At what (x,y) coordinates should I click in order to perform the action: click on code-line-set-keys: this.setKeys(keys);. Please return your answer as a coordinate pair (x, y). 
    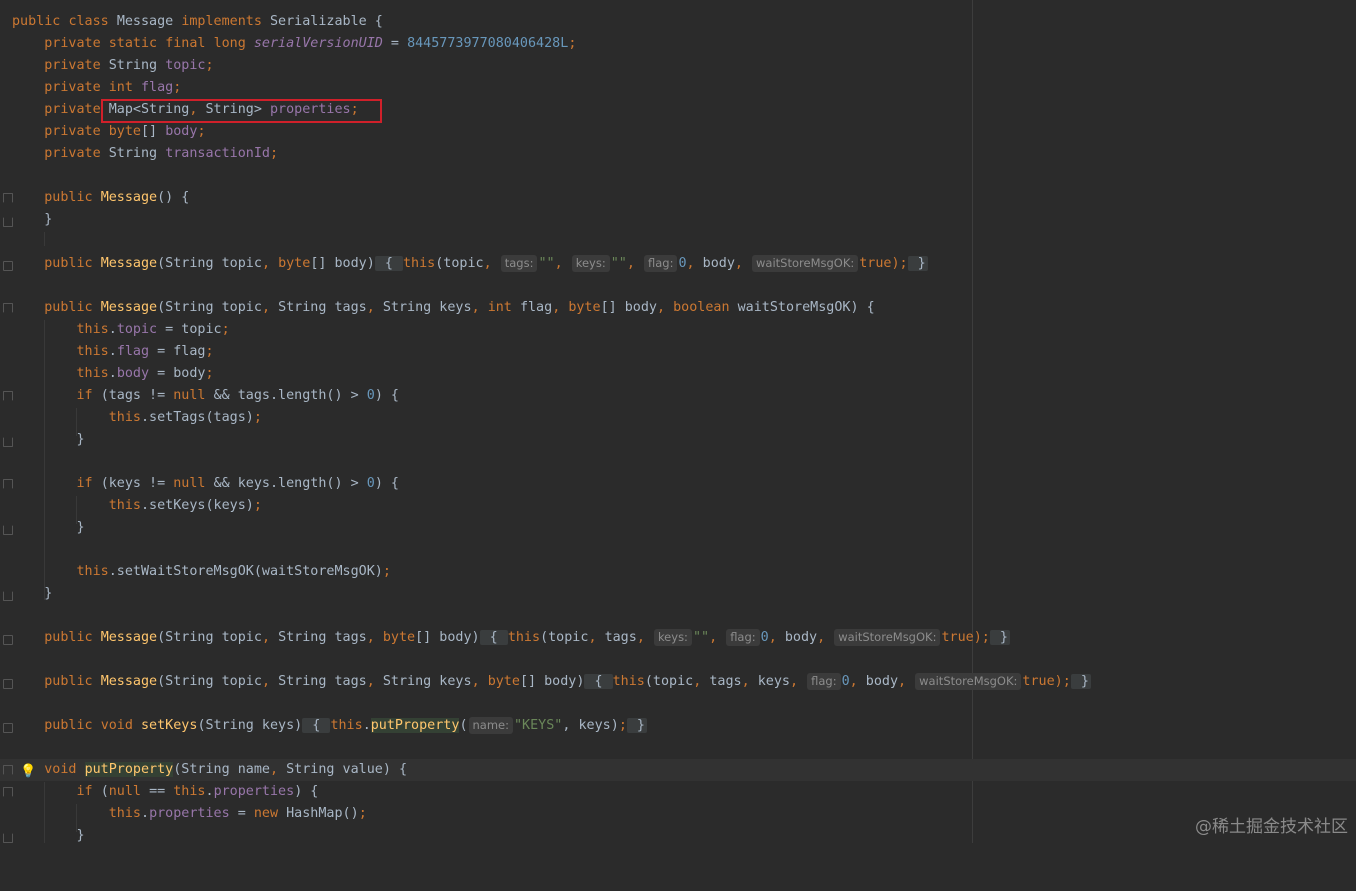
    Looking at the image, I should click on (678, 506).